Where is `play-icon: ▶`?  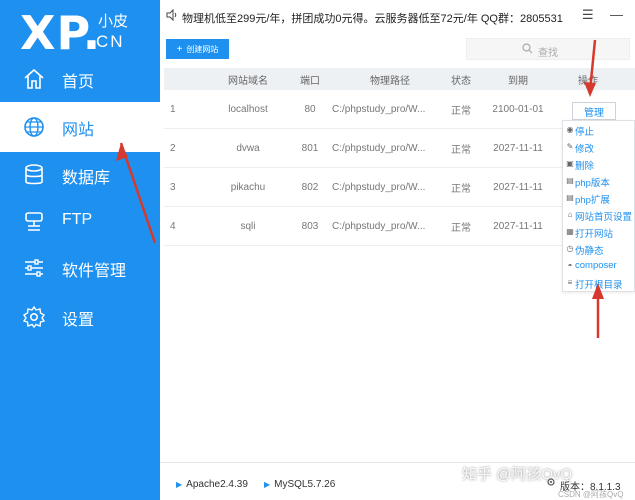 play-icon: ▶ is located at coordinates (267, 484).